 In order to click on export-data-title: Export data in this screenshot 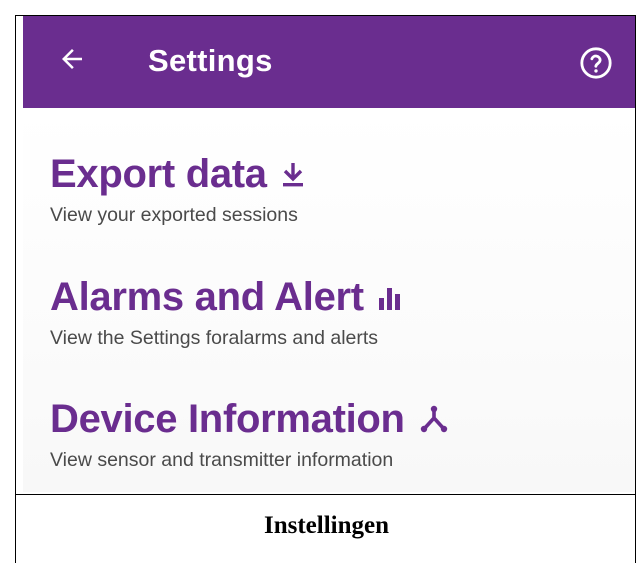, I will do `click(158, 174)`.